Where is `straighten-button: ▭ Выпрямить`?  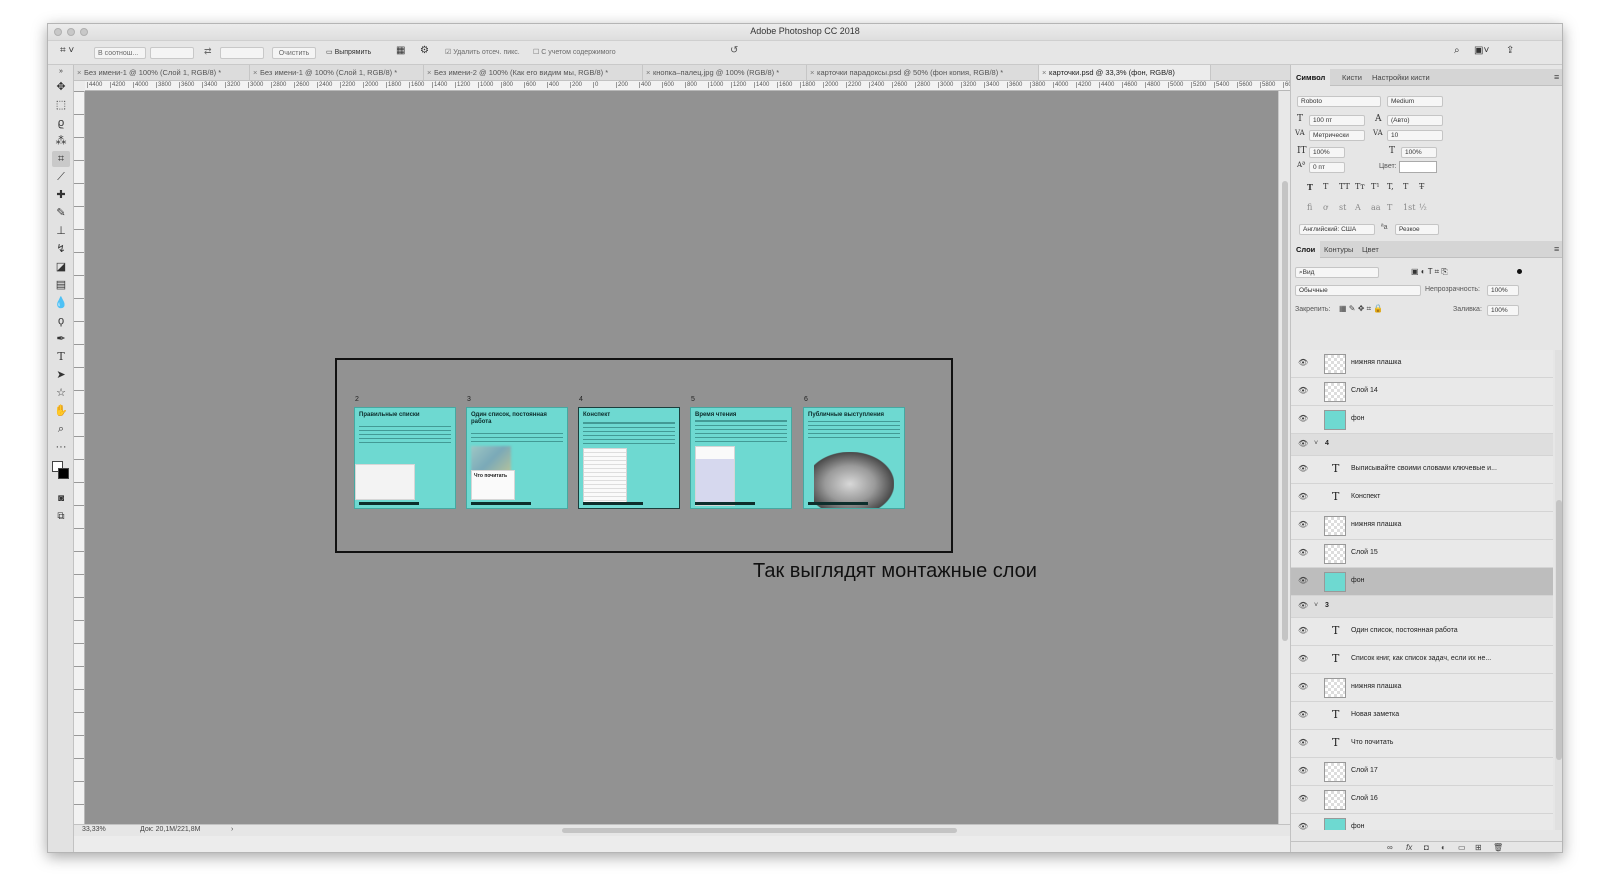 straighten-button: ▭ Выпрямить is located at coordinates (348, 53).